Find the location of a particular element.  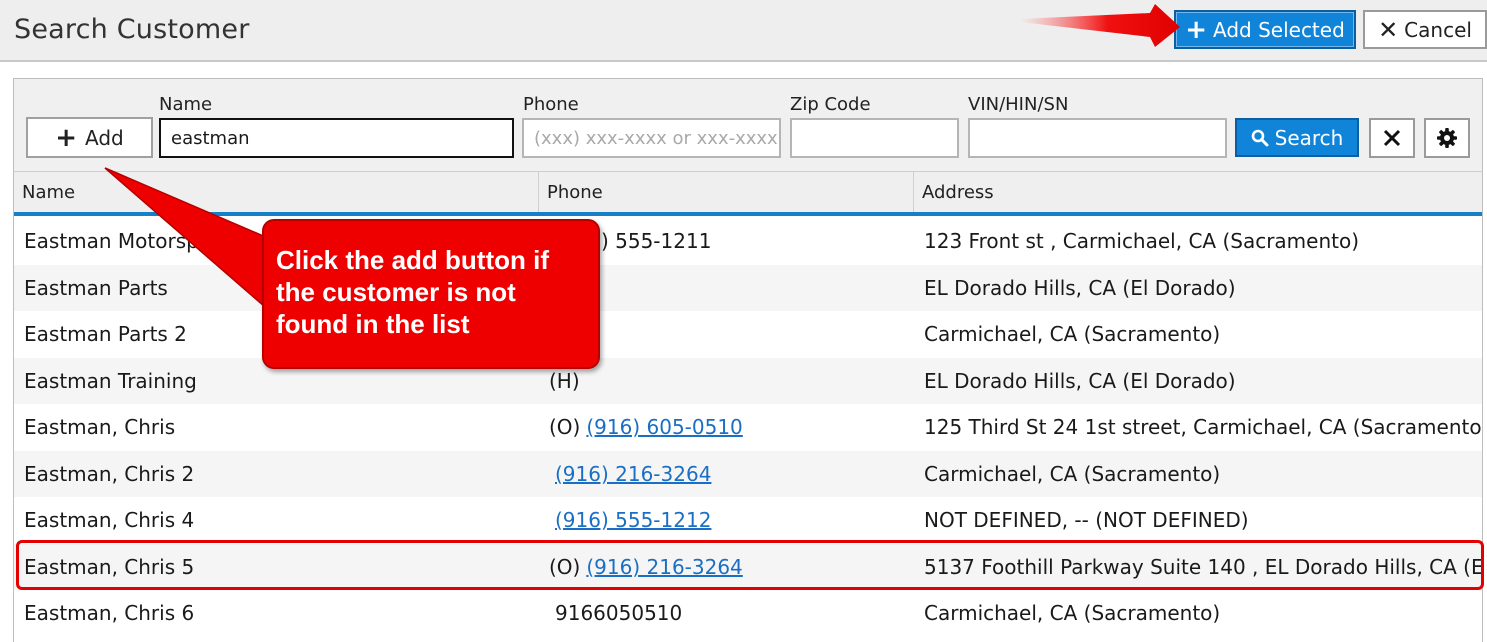

vin-field-label: VIN/HIN/SN is located at coordinates (1018, 104).